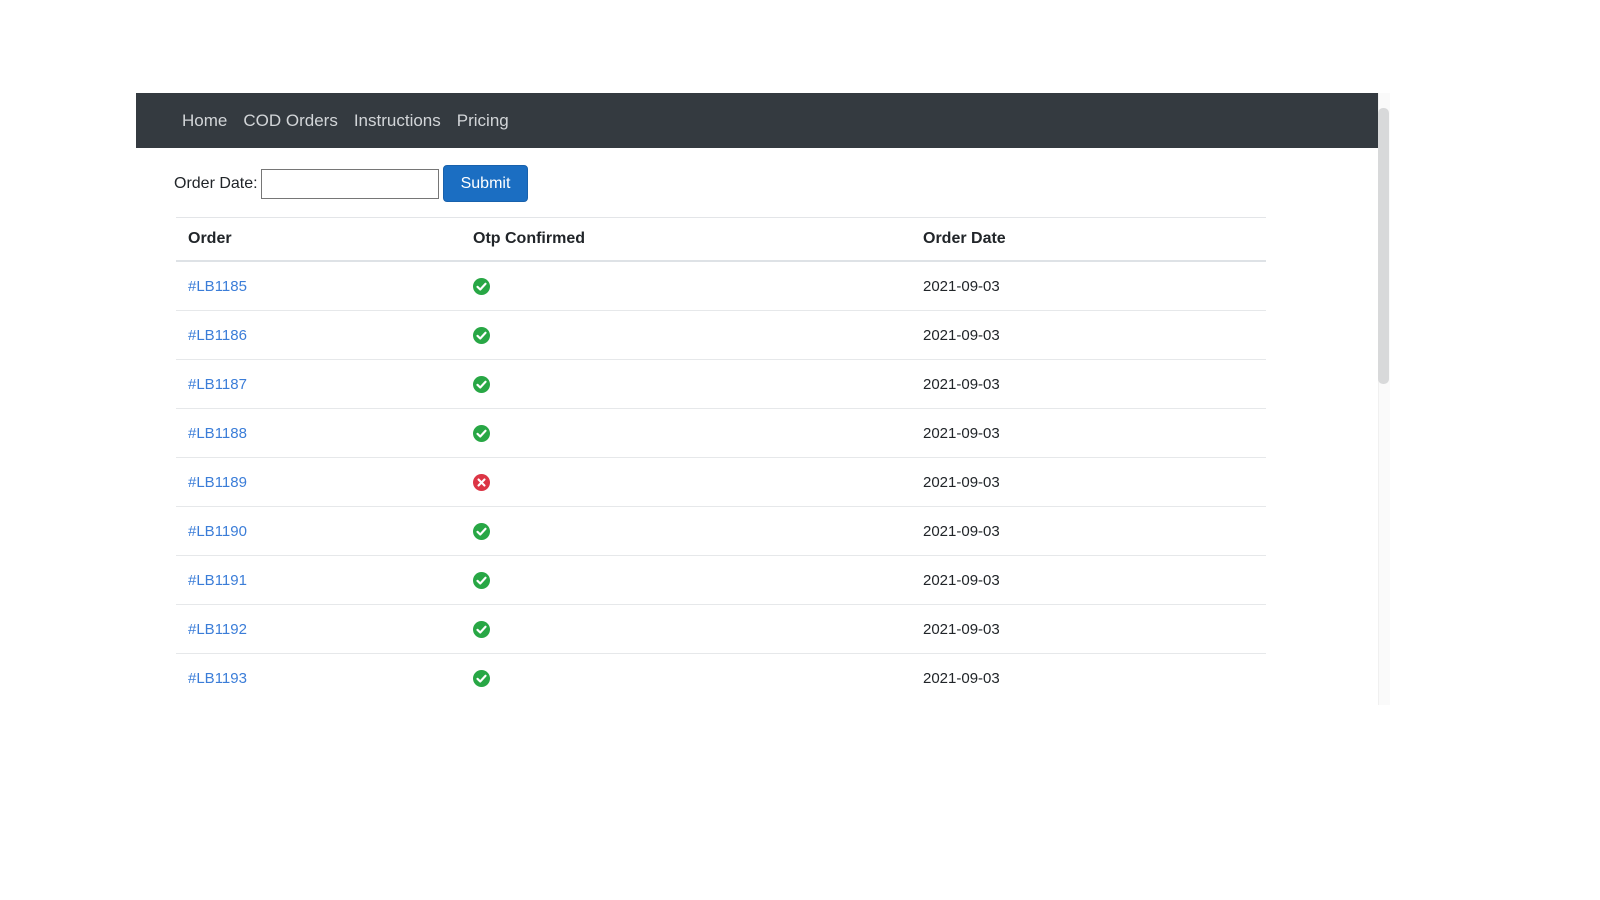 The height and width of the screenshot is (900, 1600). I want to click on orders-table-head: Order Otp Confirmed Order Date, so click(721, 239).